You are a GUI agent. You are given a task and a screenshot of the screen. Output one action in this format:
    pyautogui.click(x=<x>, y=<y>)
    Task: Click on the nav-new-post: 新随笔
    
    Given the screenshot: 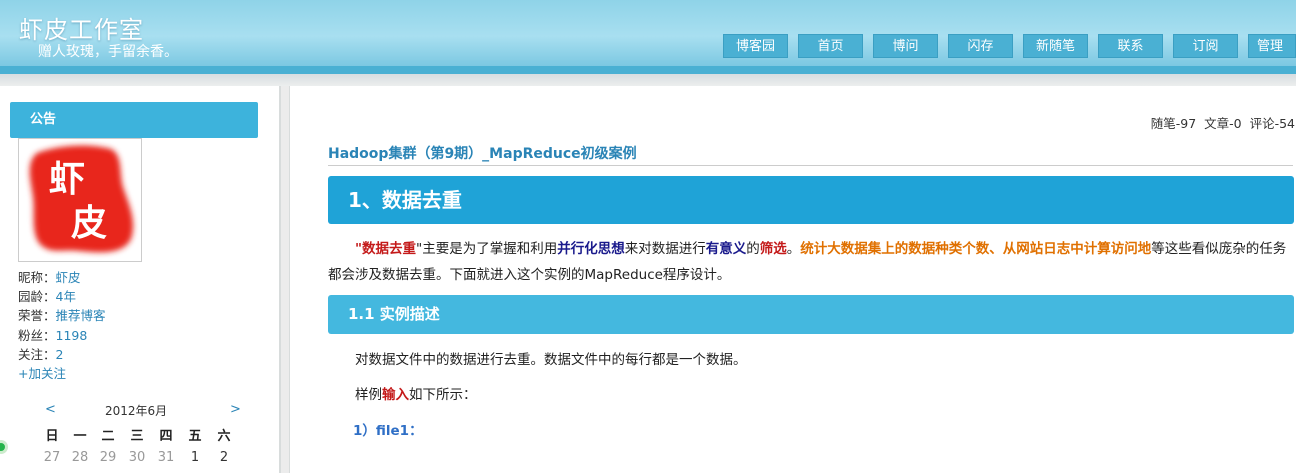 What is the action you would take?
    pyautogui.click(x=1055, y=46)
    